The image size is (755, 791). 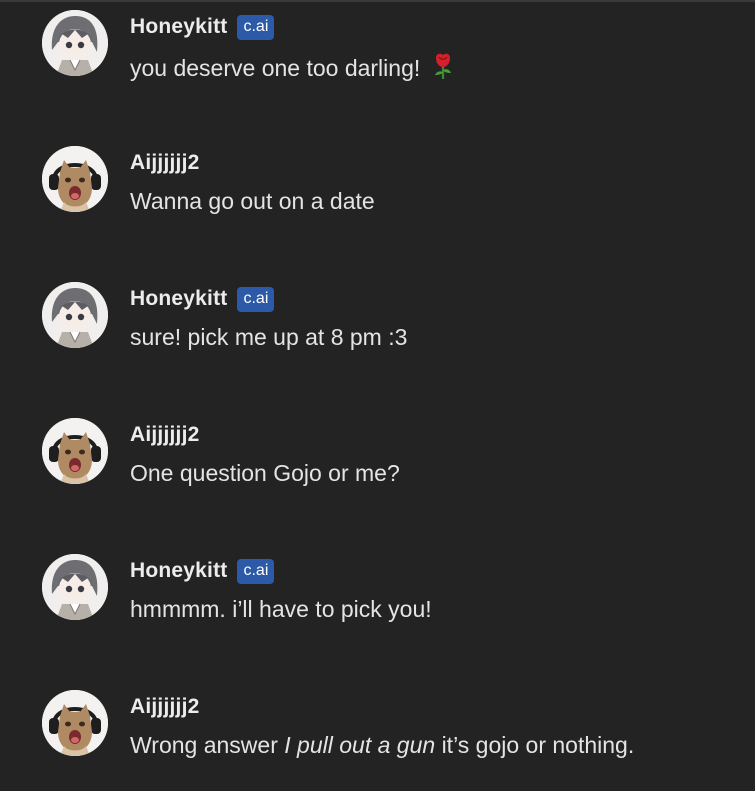 I want to click on message-text: hmmmm. i’ll have to pick you!, so click(x=281, y=609).